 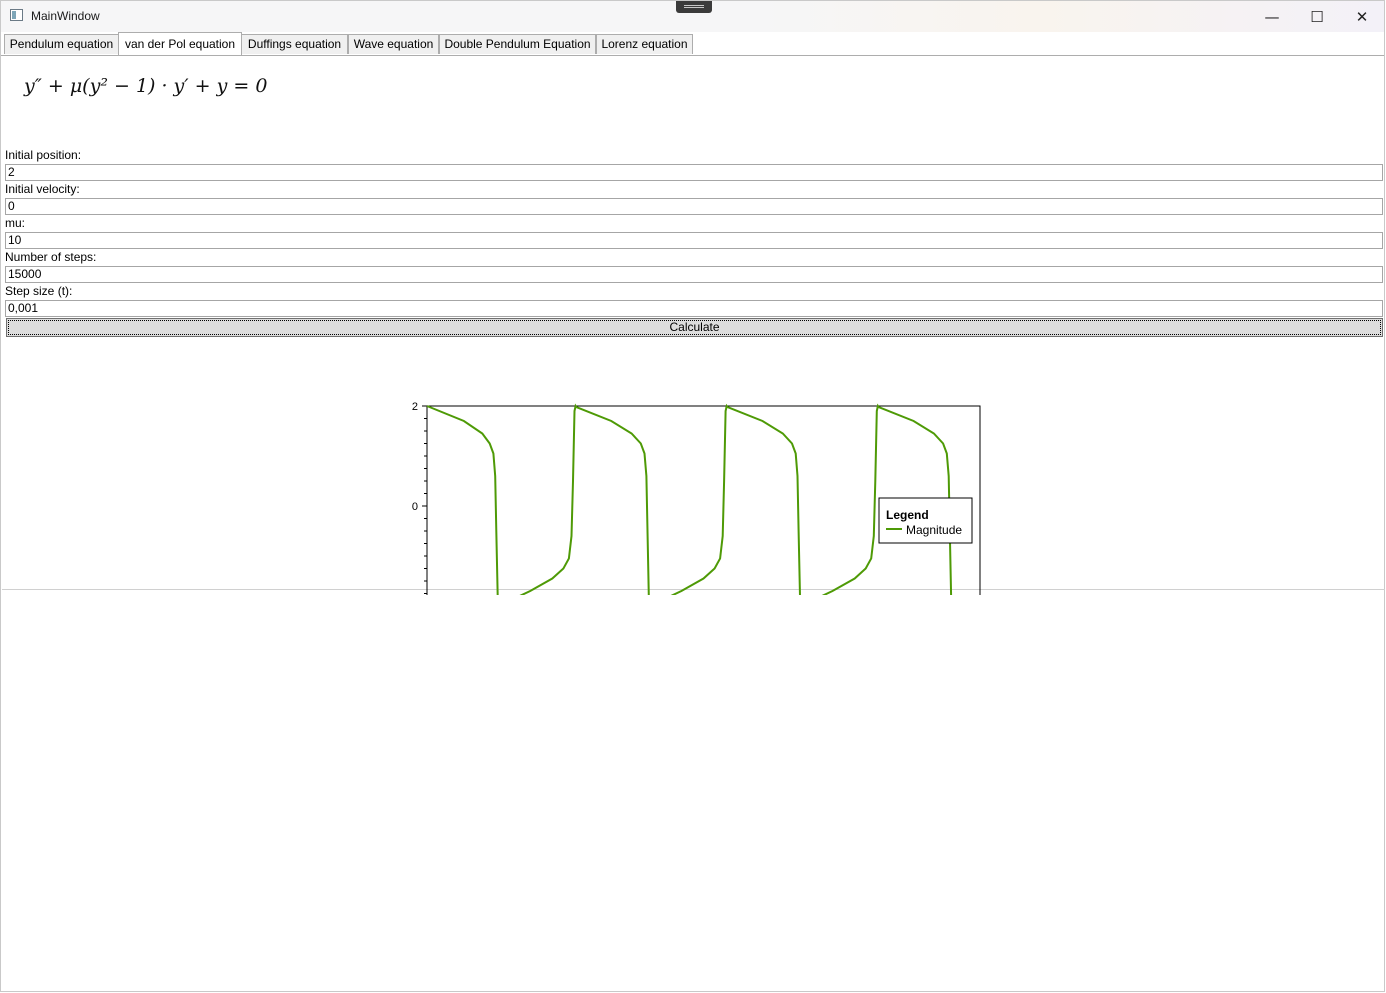 What do you see at coordinates (644, 44) in the screenshot?
I see `tab-lorenz-equation: Lorenz equation` at bounding box center [644, 44].